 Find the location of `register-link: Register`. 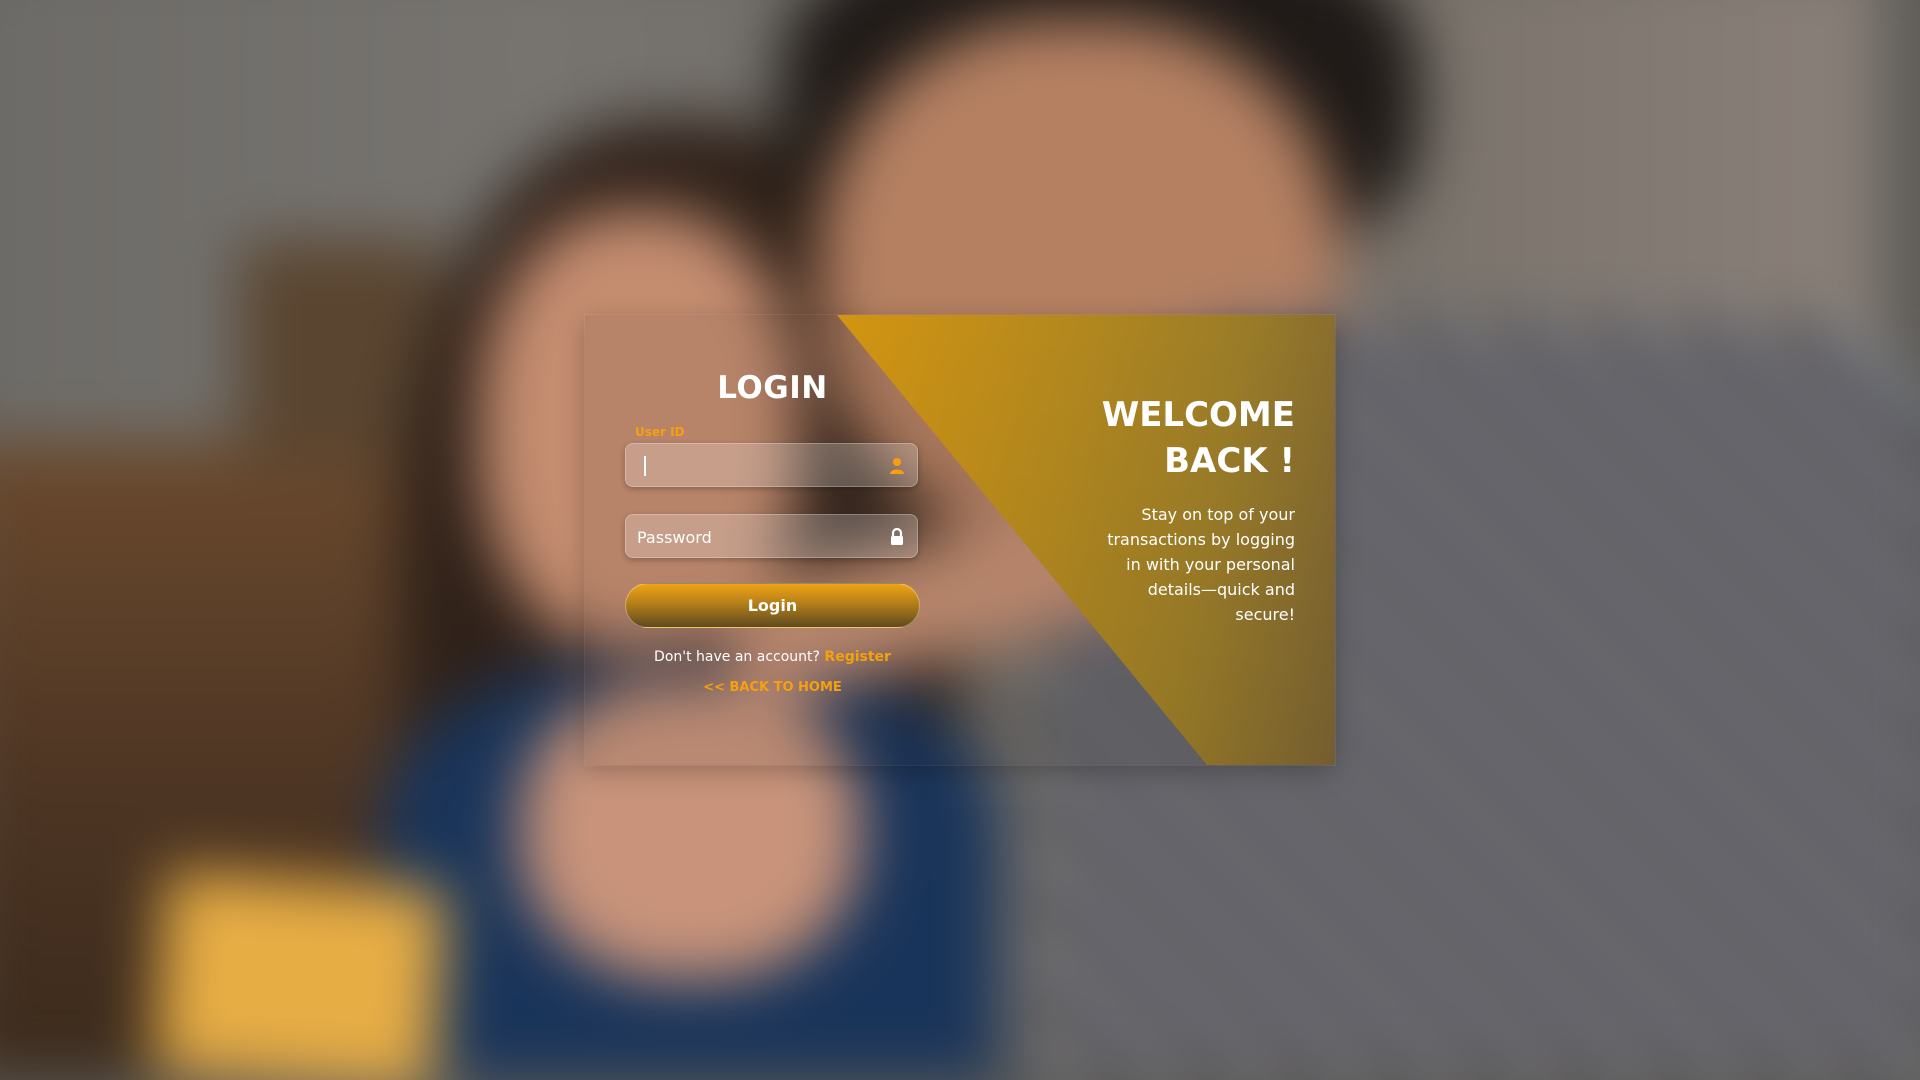

register-link: Register is located at coordinates (857, 657).